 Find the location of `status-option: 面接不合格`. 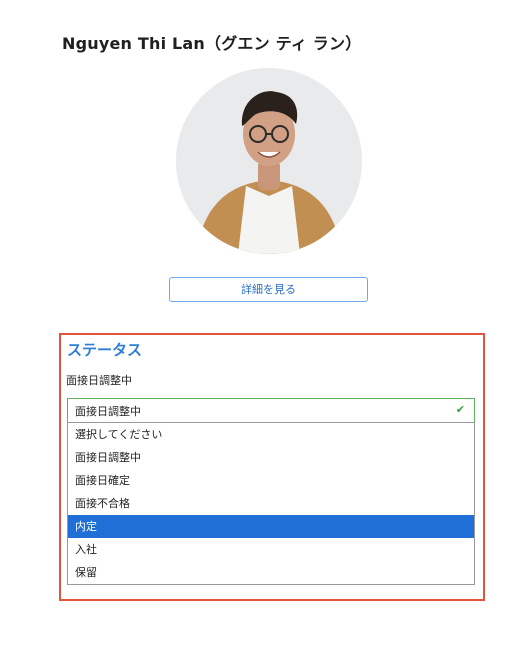

status-option: 面接不合格 is located at coordinates (271, 503).